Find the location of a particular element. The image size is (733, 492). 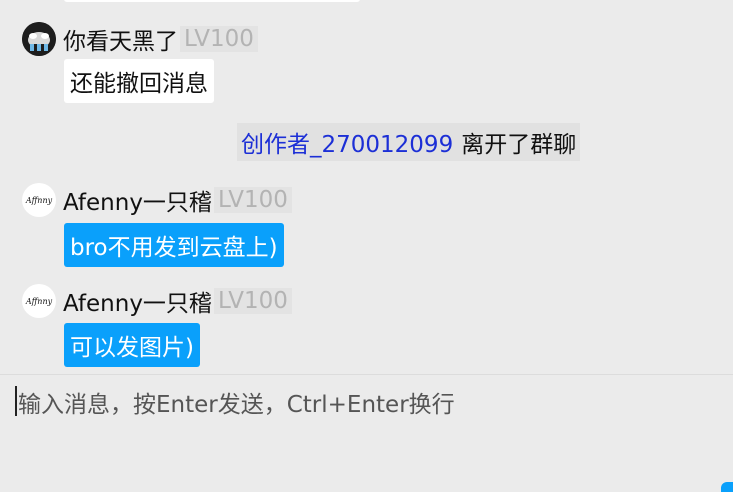

previous-message-bubble is located at coordinates (212, 1).